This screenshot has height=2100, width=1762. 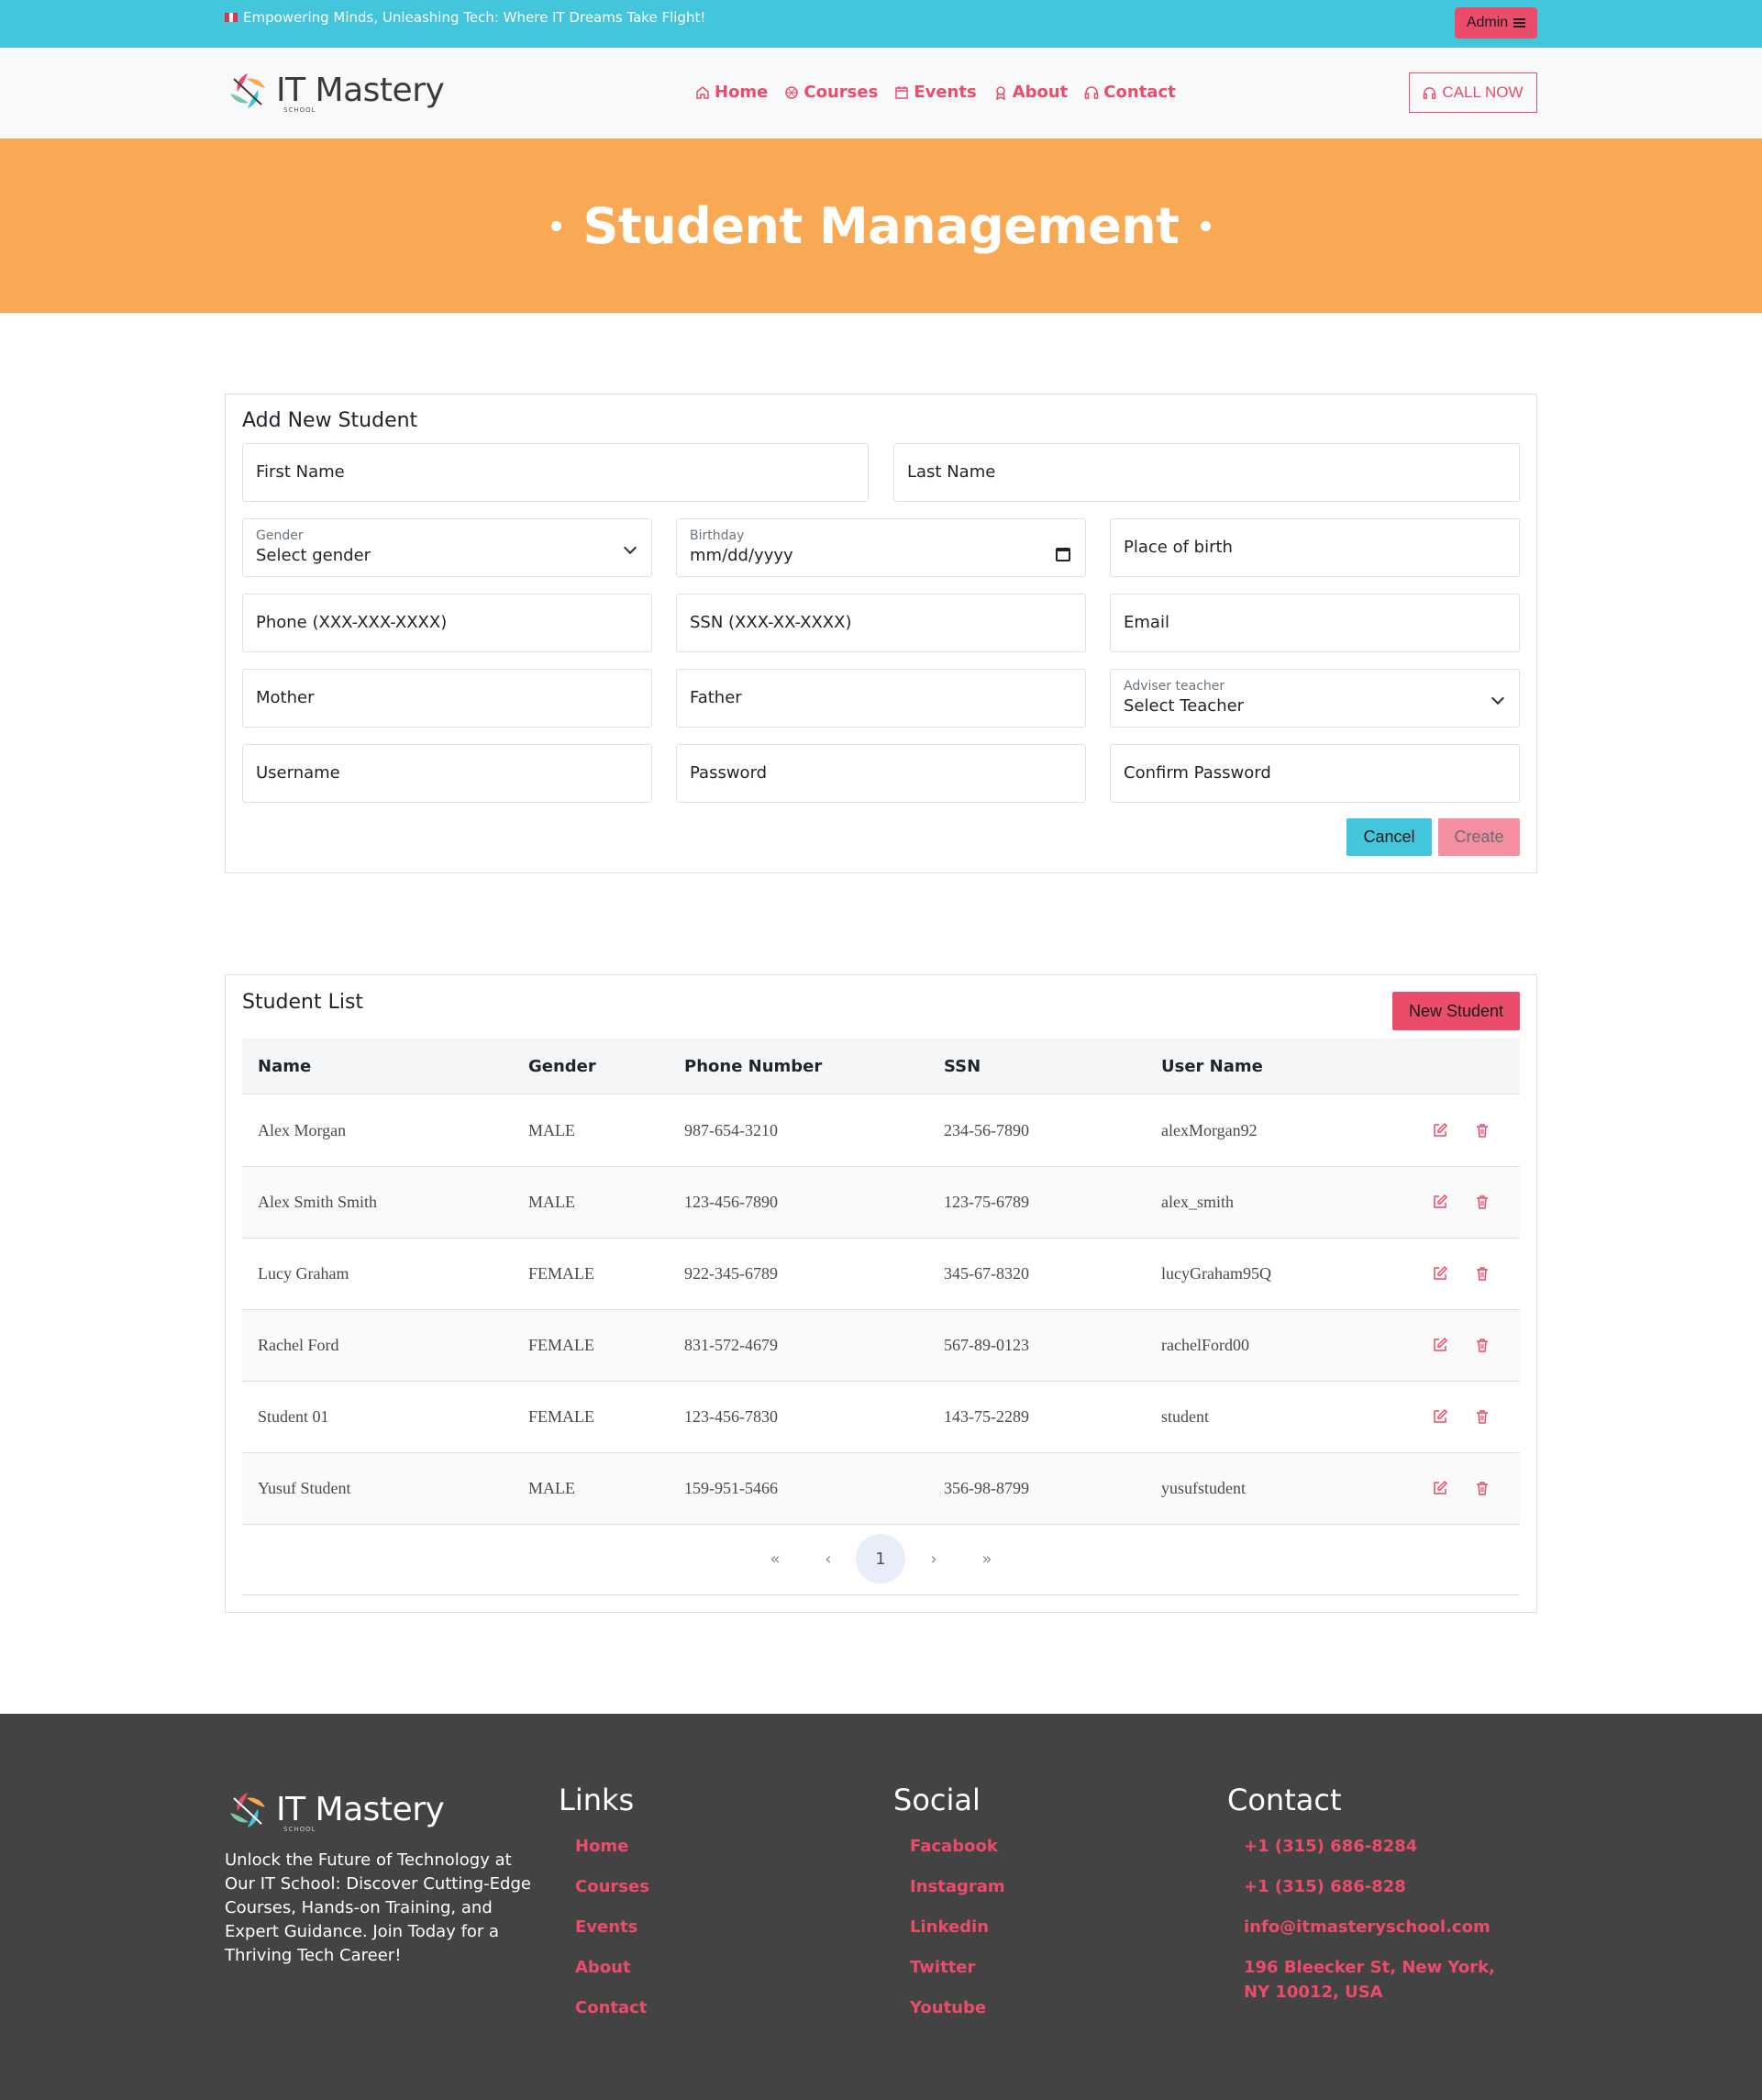 What do you see at coordinates (880, 1559) in the screenshot?
I see `pager-page-current: 1` at bounding box center [880, 1559].